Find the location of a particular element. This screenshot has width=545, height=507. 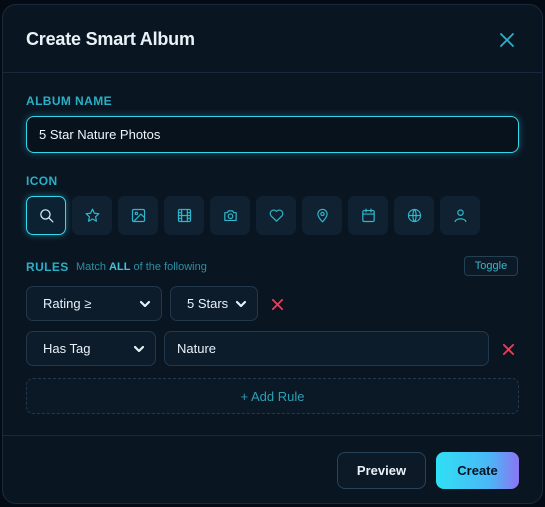

rules-match-description: Match ALL of the following is located at coordinates (141, 267).